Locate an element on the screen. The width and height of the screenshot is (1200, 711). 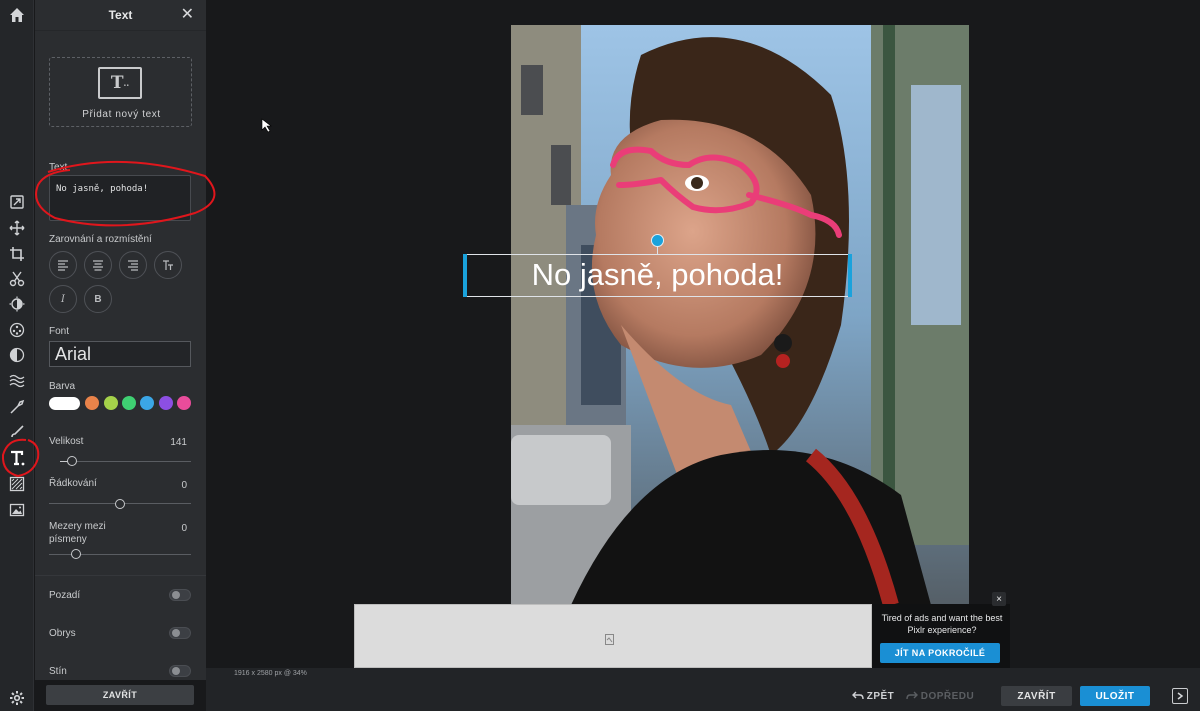
go-premium-button: JÍT NA POKROČILÉ is located at coordinates (940, 653).